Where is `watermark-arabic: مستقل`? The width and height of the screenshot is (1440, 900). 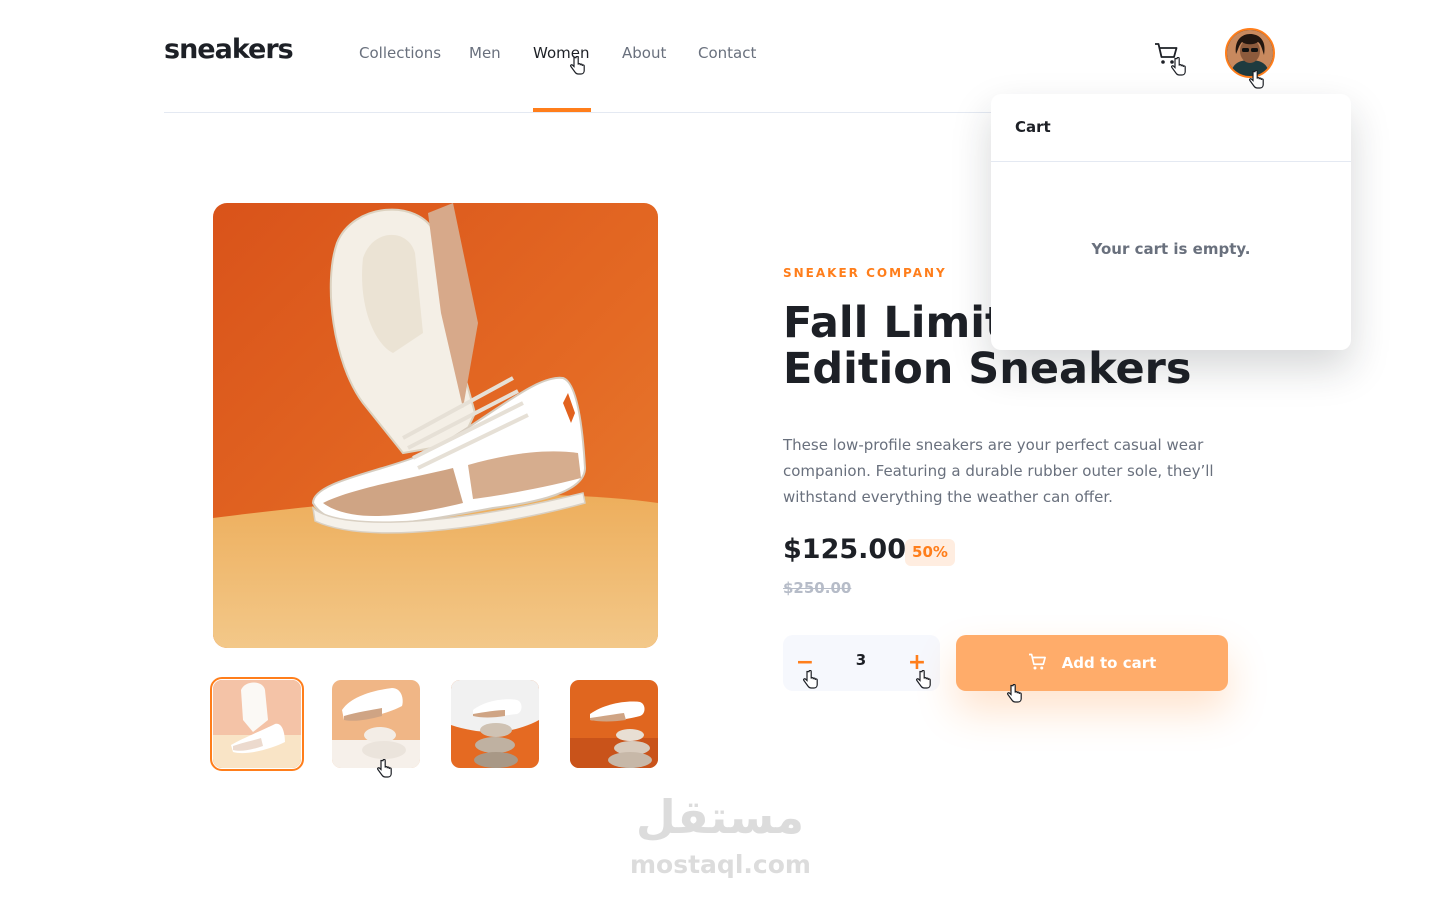
watermark-arabic: مستقل is located at coordinates (720, 817).